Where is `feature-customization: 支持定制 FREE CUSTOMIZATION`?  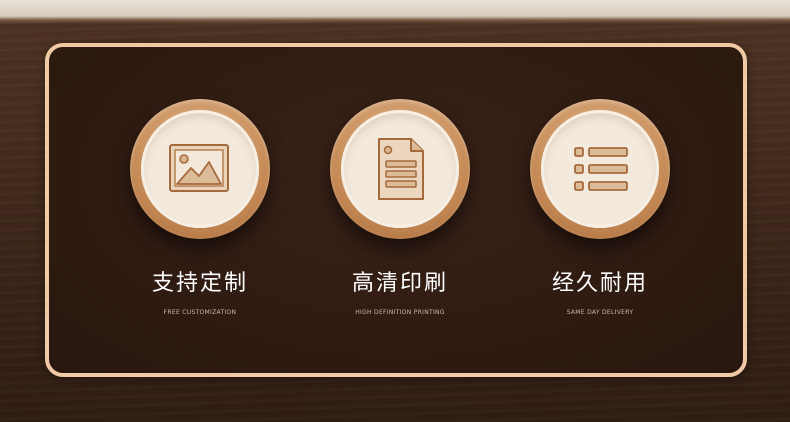
feature-customization: 支持定制 FREE CUSTOMIZATION is located at coordinates (200, 207).